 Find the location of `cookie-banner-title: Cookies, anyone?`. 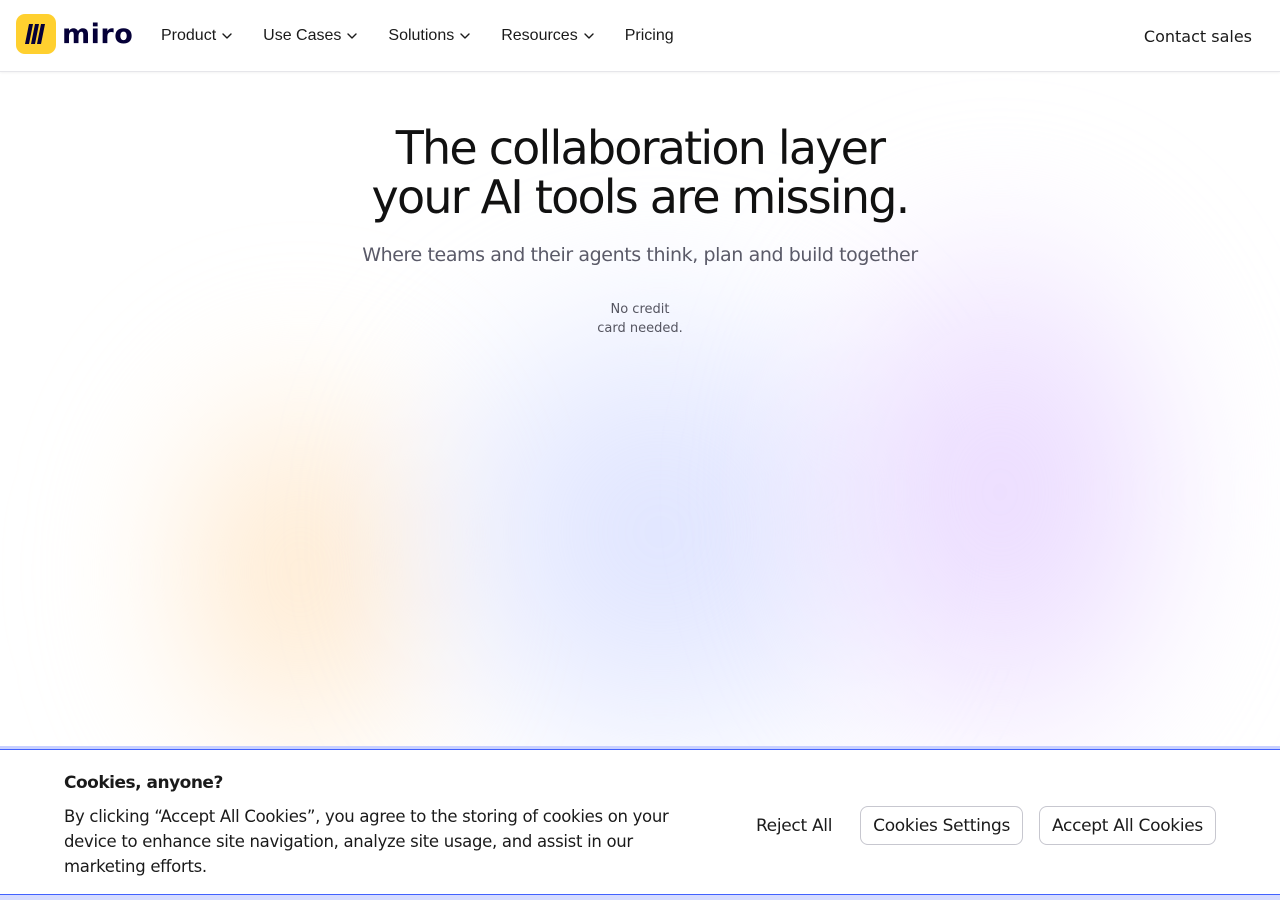

cookie-banner-title: Cookies, anyone? is located at coordinates (143, 783).